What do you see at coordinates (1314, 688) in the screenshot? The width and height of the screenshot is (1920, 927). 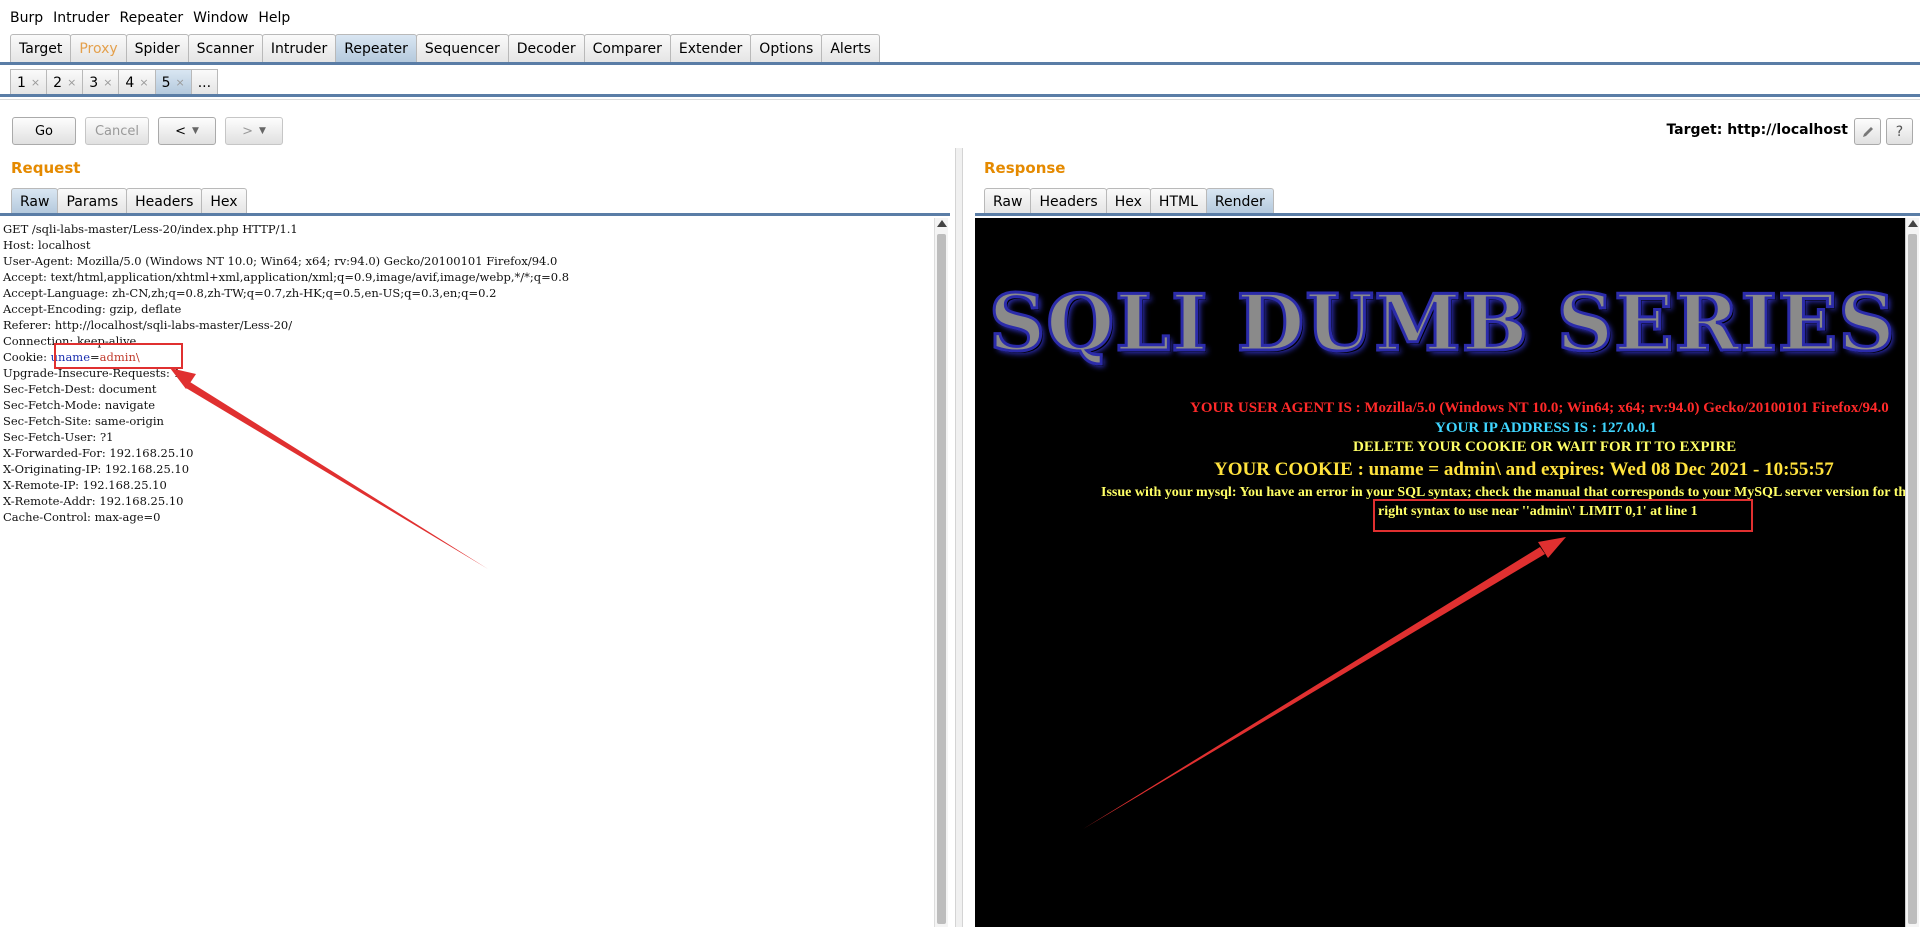 I see `annotation-arrow-response` at bounding box center [1314, 688].